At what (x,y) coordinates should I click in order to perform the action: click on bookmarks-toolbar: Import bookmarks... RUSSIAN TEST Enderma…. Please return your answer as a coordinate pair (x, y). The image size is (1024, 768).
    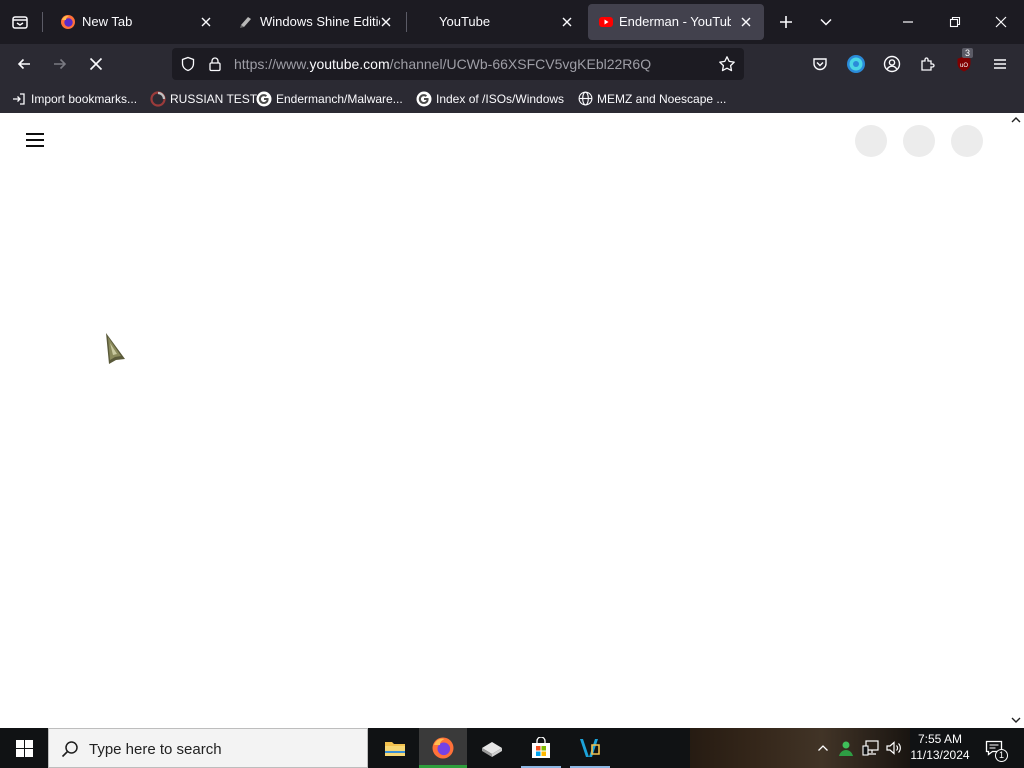
    Looking at the image, I should click on (512, 98).